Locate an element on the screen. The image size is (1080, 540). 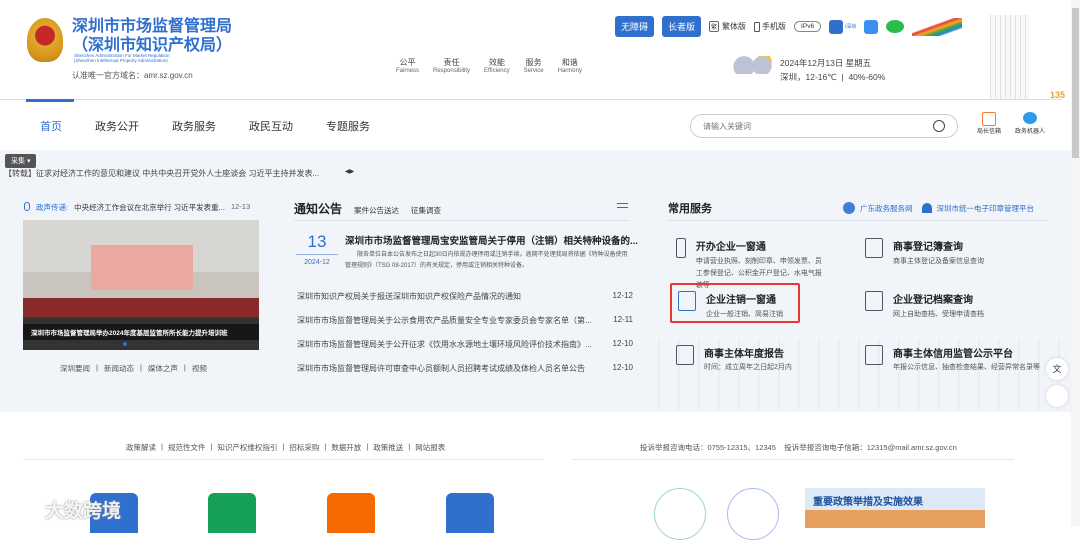
search-input is located at coordinates (803, 126).